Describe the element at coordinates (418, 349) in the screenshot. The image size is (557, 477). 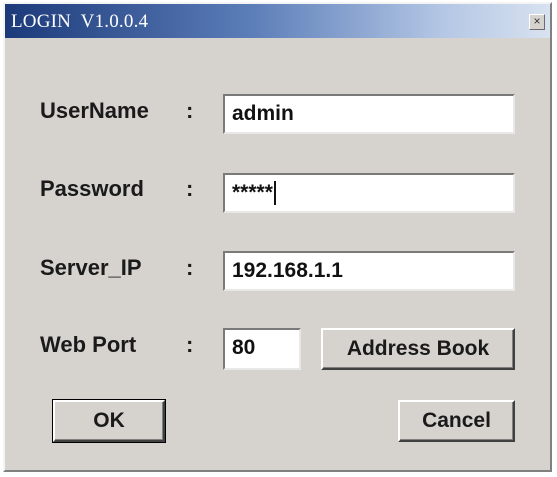
I see `address-book-button: Address Book` at that location.